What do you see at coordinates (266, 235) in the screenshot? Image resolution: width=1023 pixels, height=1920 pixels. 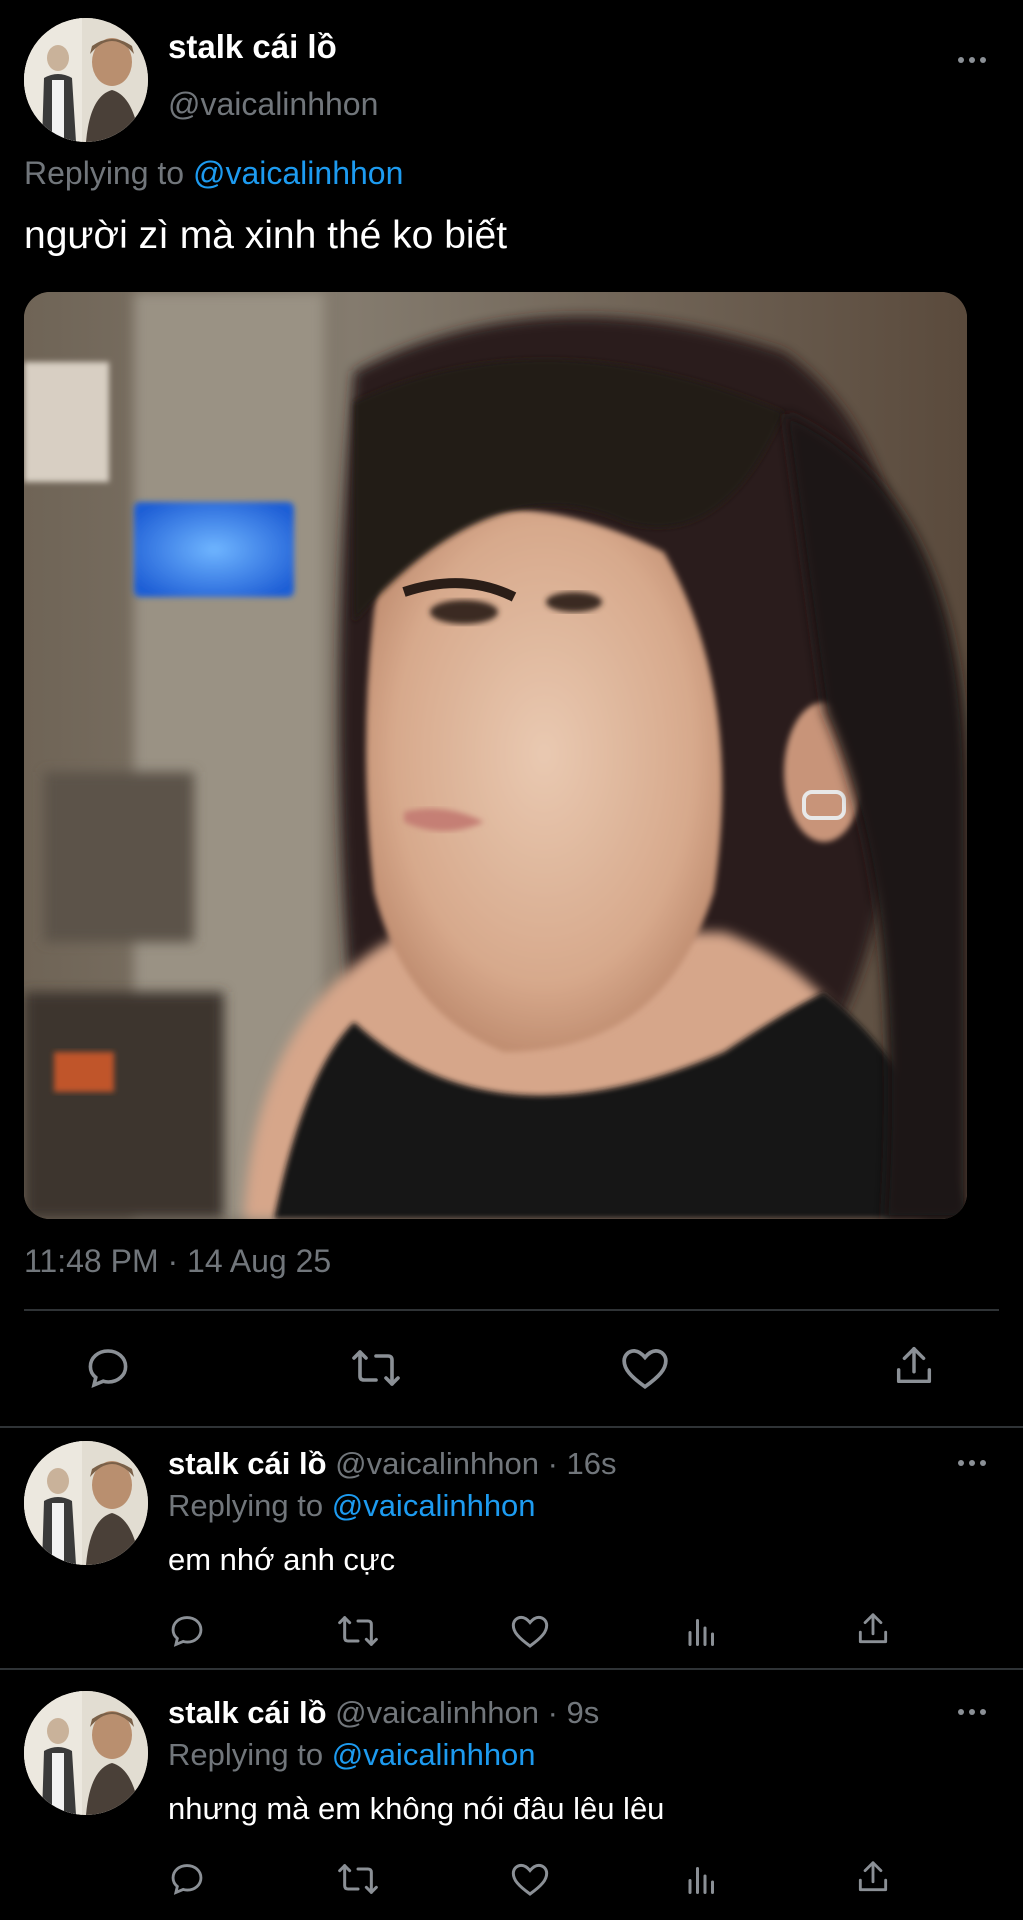 I see `tweet-text: người zì mà xinh thé ko biết` at bounding box center [266, 235].